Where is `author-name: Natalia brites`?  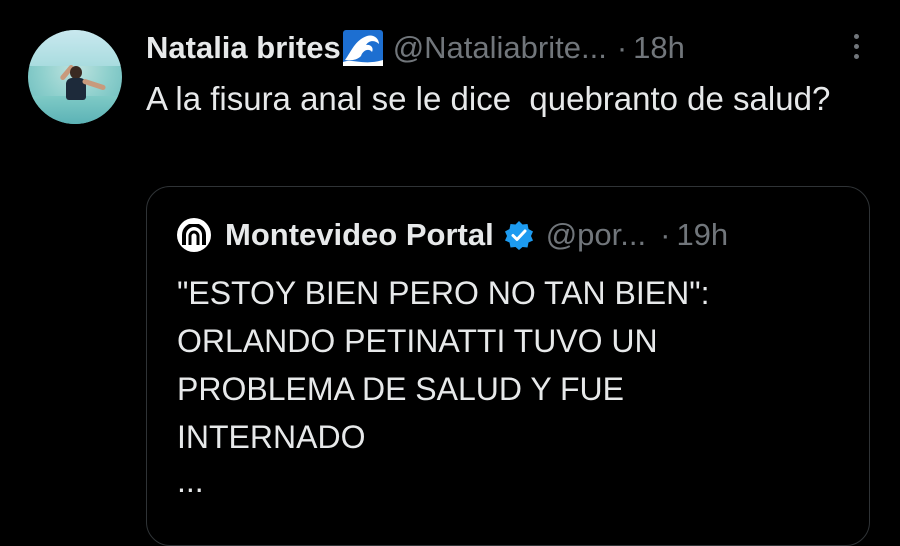
author-name: Natalia brites is located at coordinates (243, 48).